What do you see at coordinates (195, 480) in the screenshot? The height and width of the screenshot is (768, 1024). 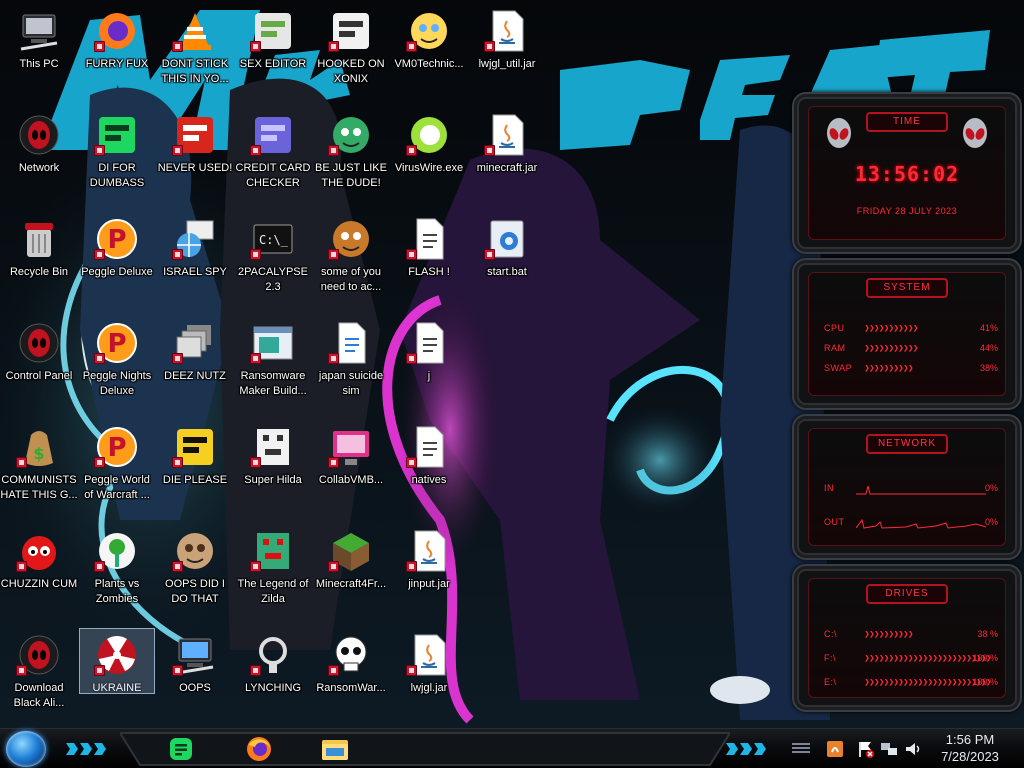 I see `desktop-icon-label: DIE PLEASE` at bounding box center [195, 480].